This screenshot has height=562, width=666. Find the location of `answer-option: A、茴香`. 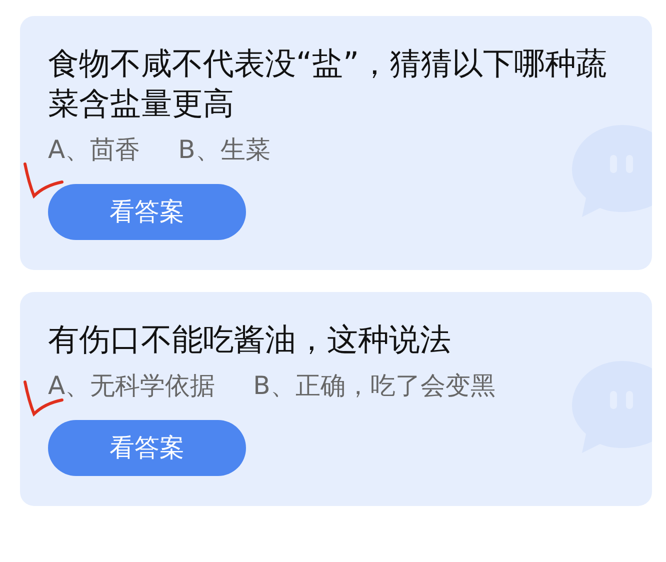

answer-option: A、茴香 is located at coordinates (94, 150).